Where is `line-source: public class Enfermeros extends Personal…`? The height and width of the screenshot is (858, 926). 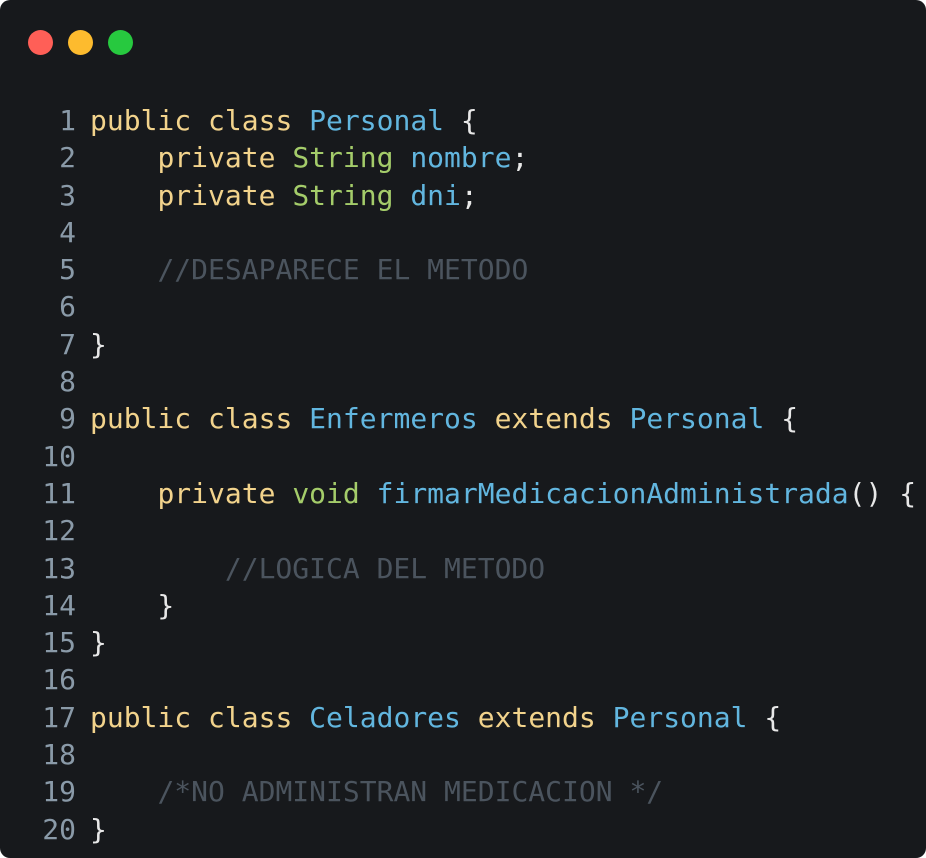 line-source: public class Enfermeros extends Personal… is located at coordinates (444, 418).